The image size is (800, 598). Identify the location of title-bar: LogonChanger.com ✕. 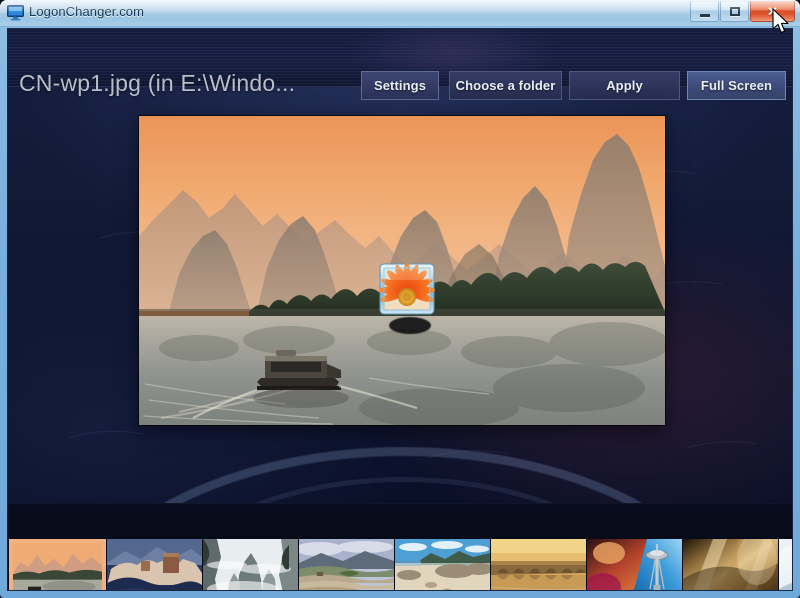
(400, 13).